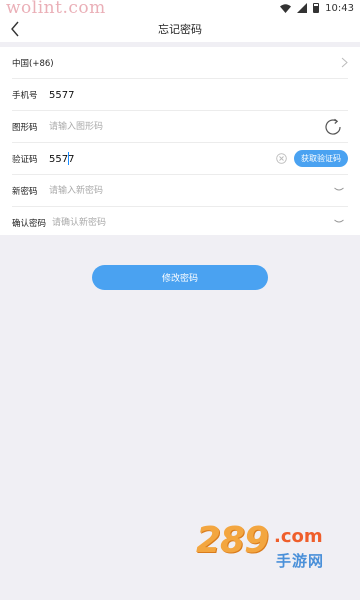 The image size is (360, 600). Describe the element at coordinates (344, 62) in the screenshot. I see `chevron-right-icon` at that location.